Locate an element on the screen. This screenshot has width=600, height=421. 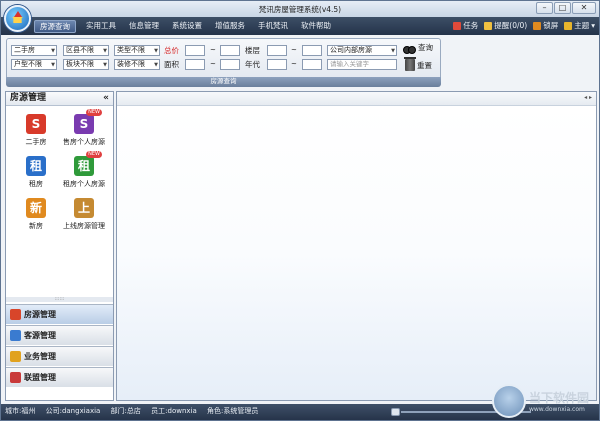
price-max-input is located at coordinates (230, 50).